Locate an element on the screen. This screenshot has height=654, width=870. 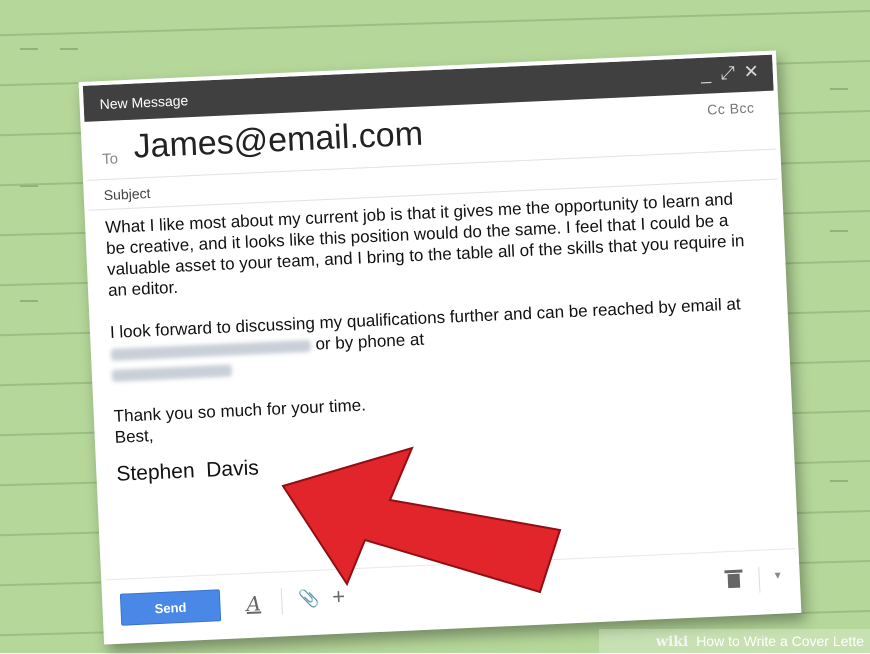
red-arrow-pointer is located at coordinates (421, 520).